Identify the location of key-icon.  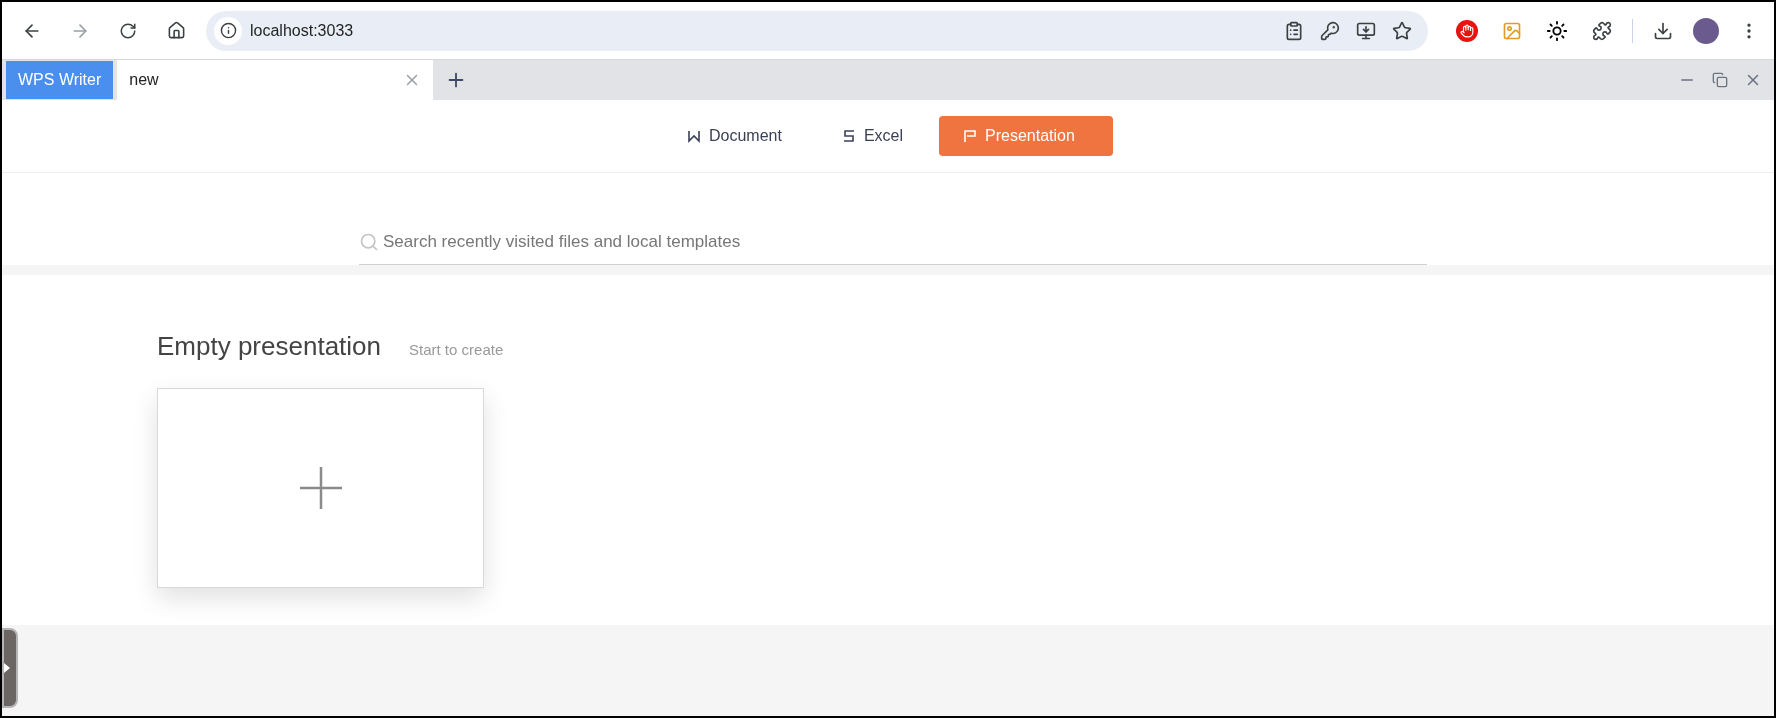
(1330, 30).